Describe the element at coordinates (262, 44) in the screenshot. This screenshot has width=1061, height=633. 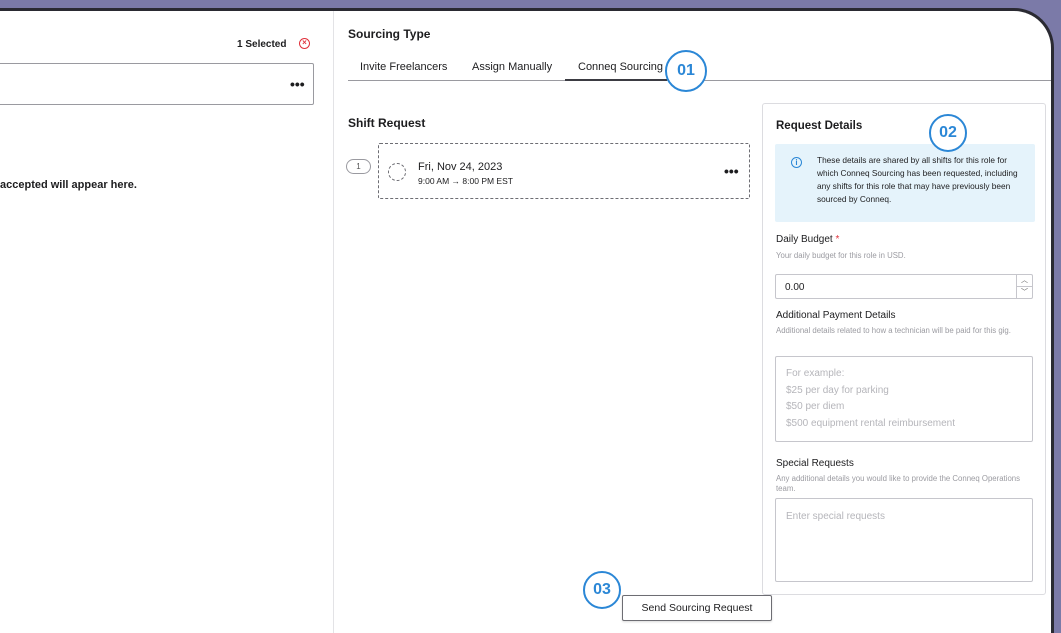
I see `selected-count: 1 Selected` at that location.